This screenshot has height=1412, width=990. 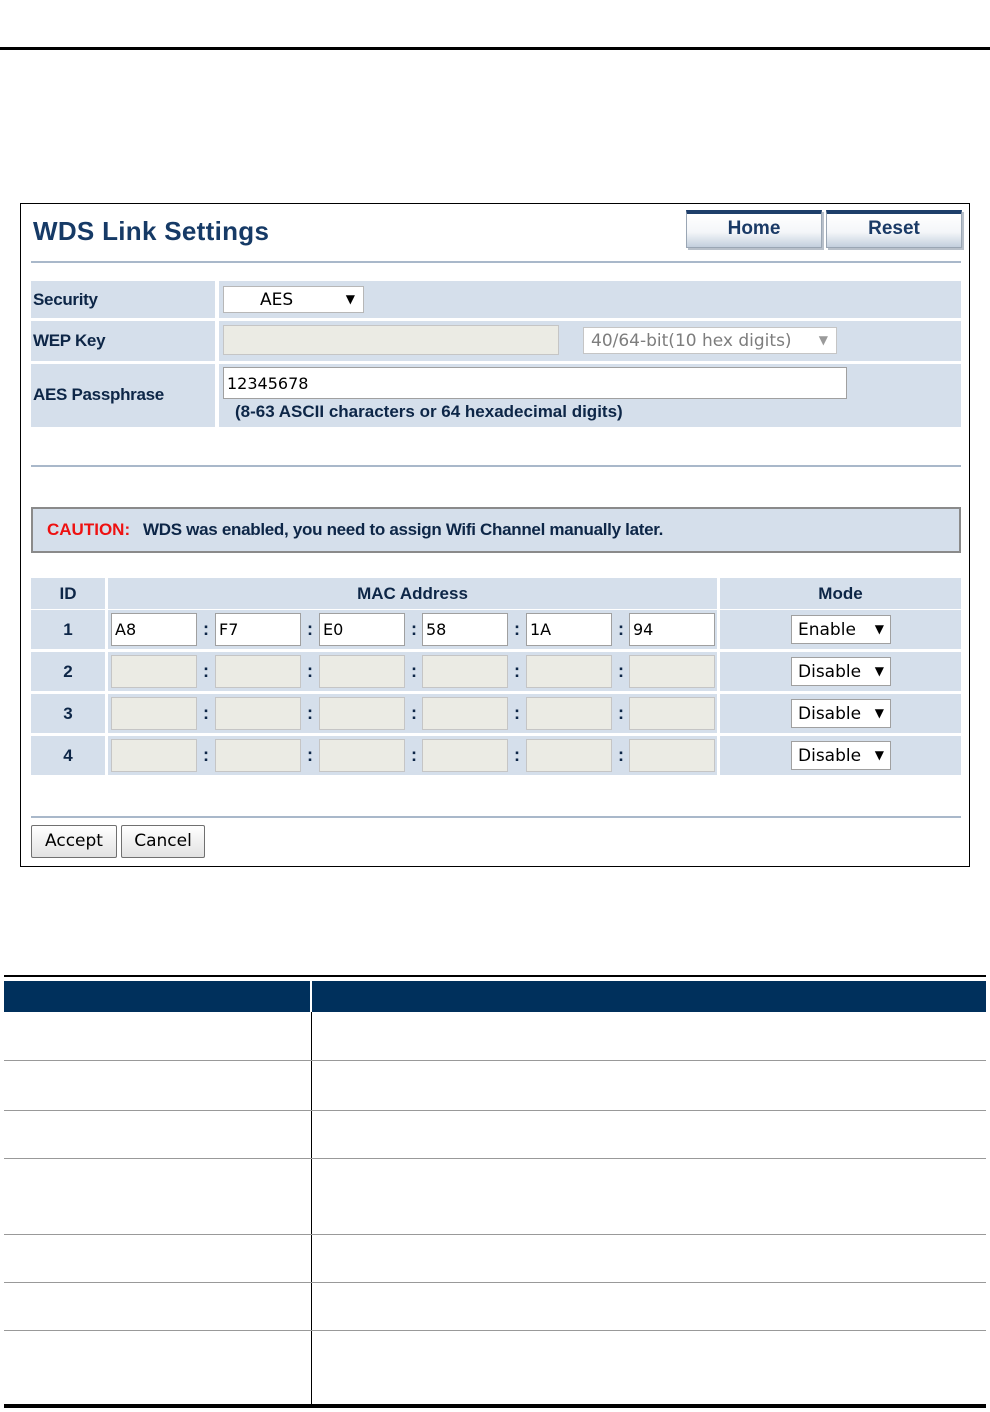 I want to click on aes-passphrase-label: AES Passphrase, so click(x=98, y=394).